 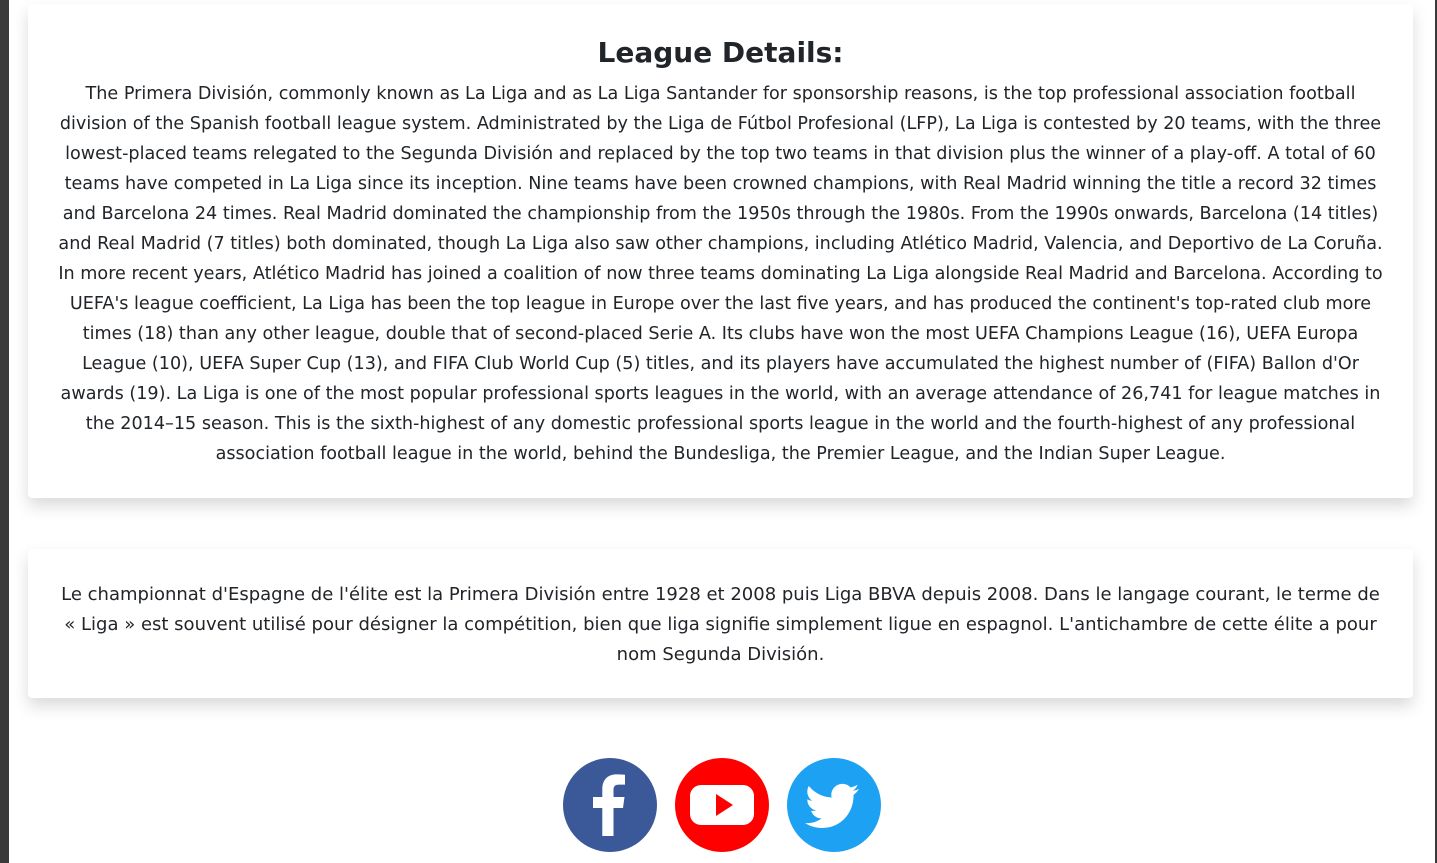 I want to click on youtube-button, so click(x=722, y=805).